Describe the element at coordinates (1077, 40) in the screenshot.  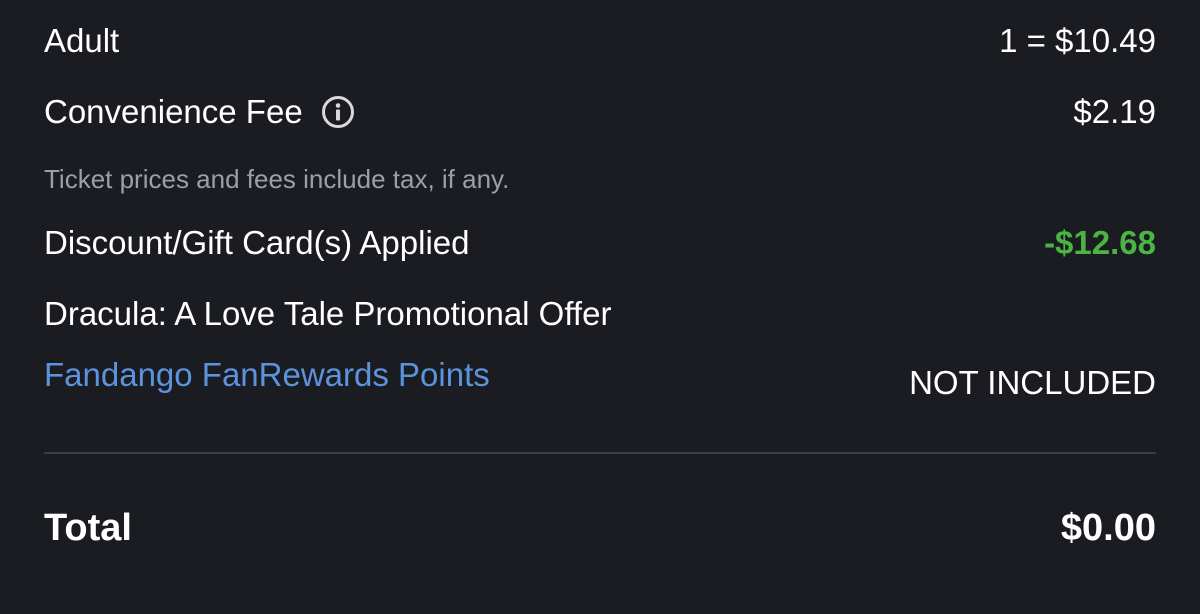
I see `adult-price: 1 = $10.49` at that location.